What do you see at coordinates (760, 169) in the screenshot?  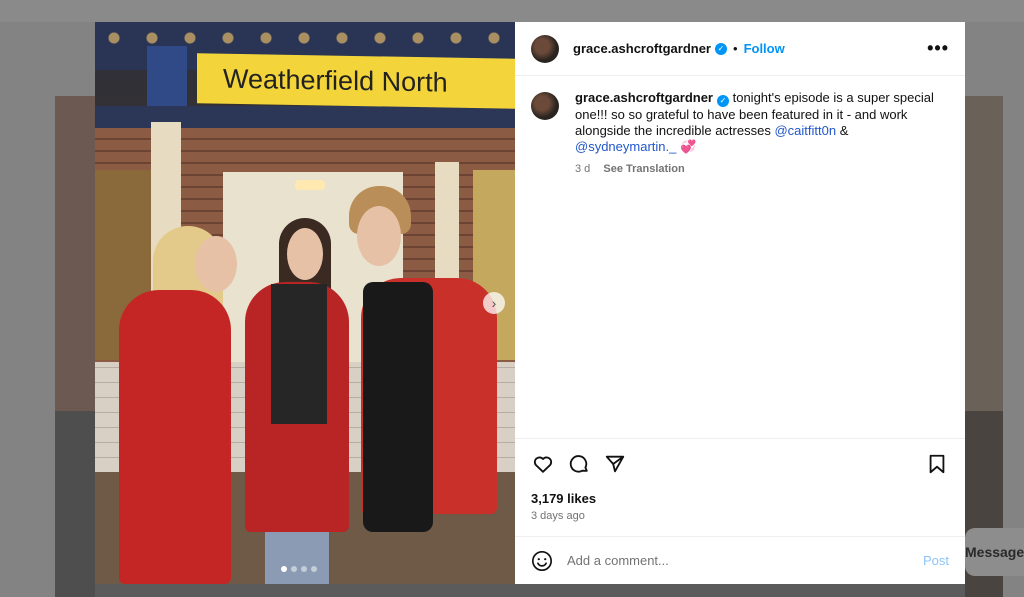 I see `caption-meta: 3 d See Translation` at bounding box center [760, 169].